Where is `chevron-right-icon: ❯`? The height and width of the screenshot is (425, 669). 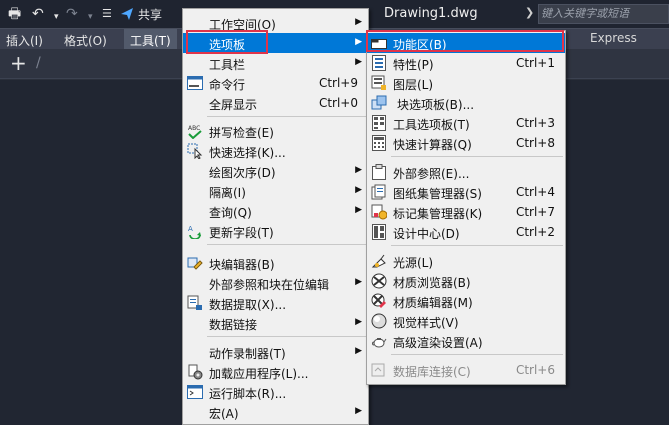
chevron-right-icon: ❯ is located at coordinates (529, 12).